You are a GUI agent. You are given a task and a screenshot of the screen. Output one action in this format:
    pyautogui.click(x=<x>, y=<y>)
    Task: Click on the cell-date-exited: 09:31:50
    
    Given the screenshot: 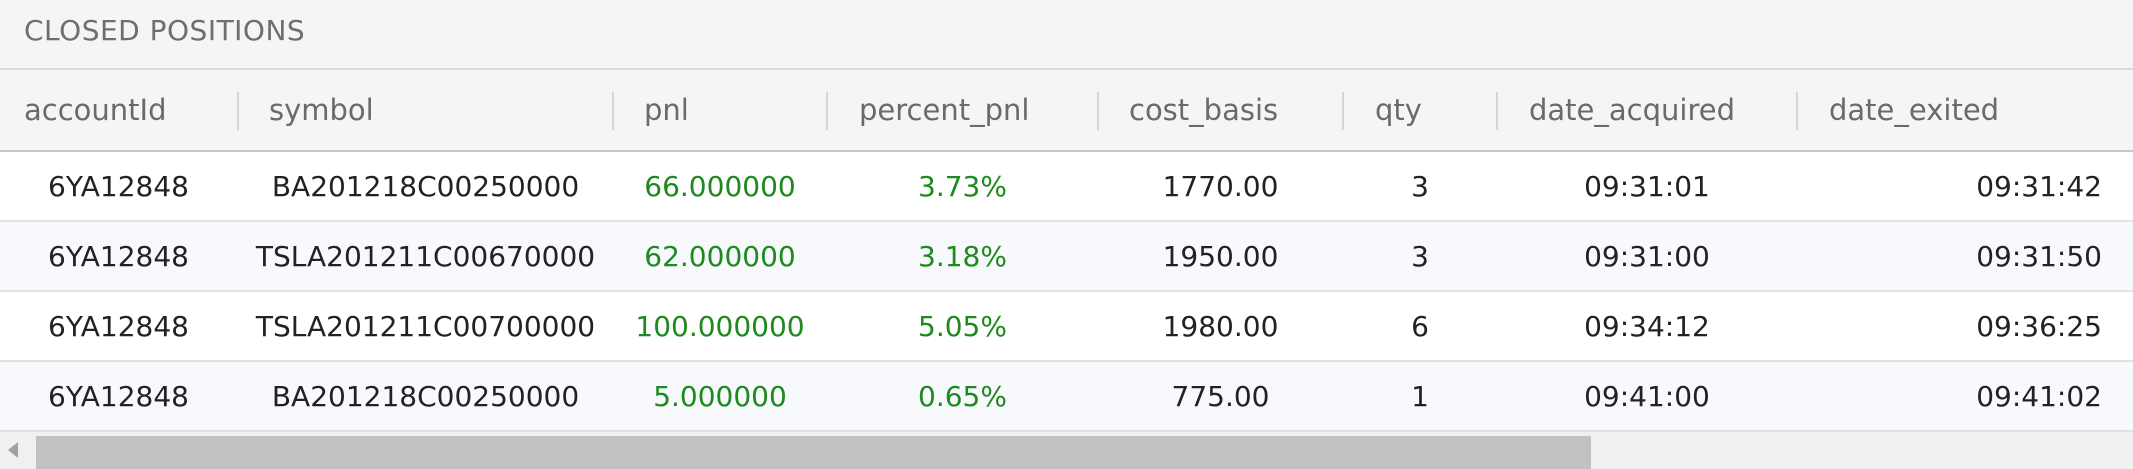 What is the action you would take?
    pyautogui.click(x=2039, y=256)
    